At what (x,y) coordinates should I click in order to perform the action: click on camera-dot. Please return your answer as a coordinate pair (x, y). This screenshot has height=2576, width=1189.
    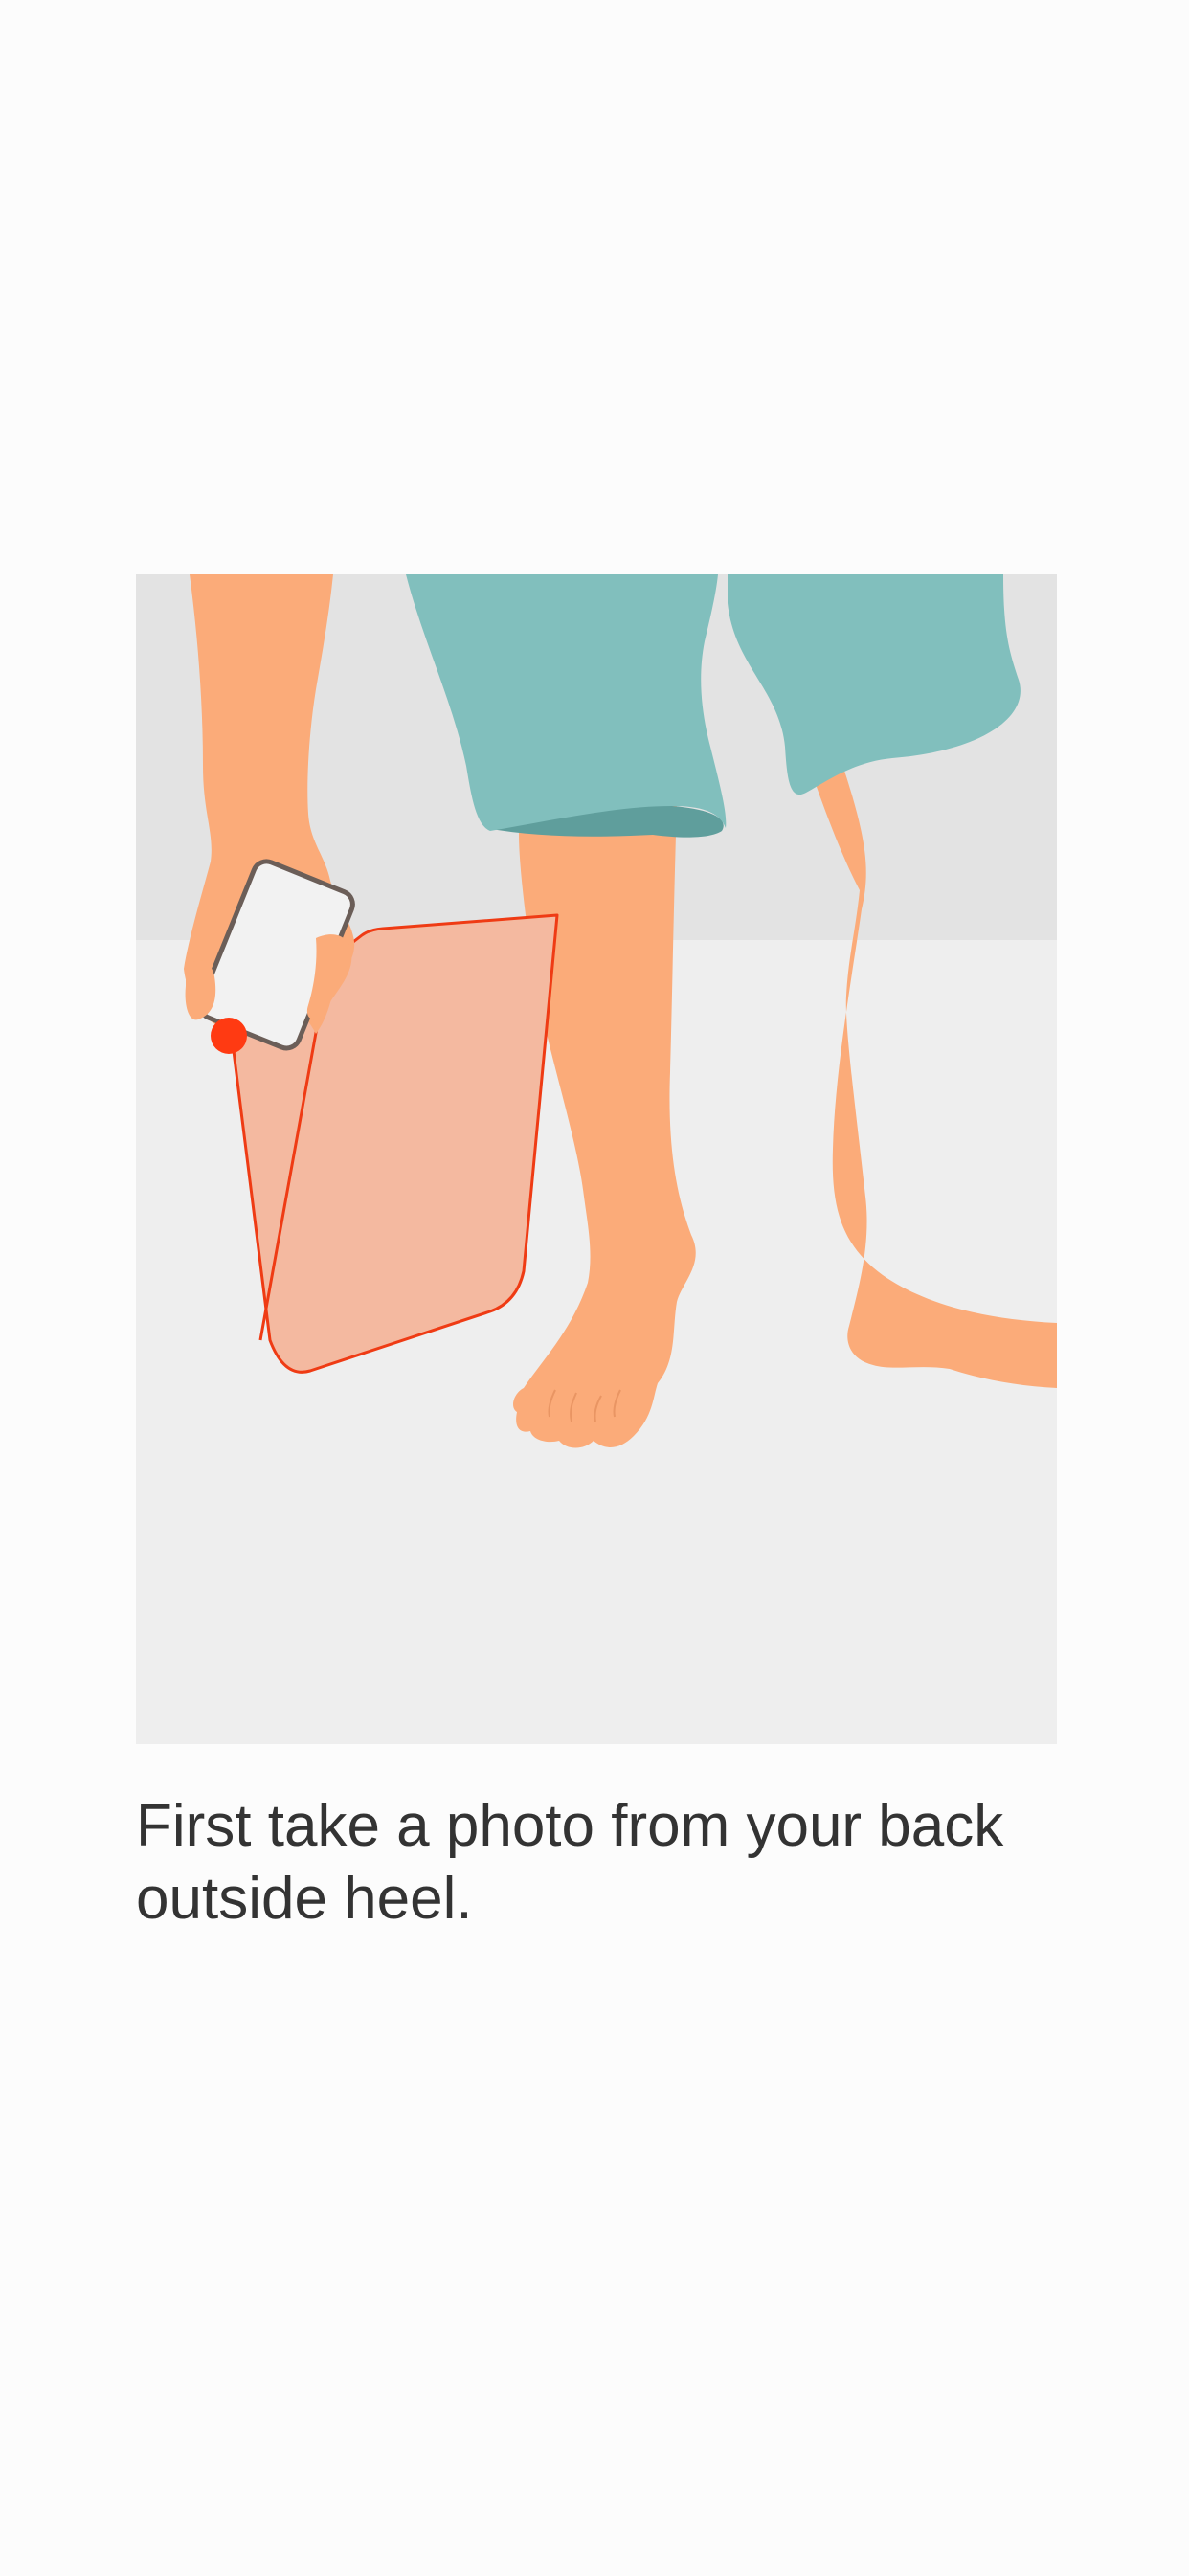
    Looking at the image, I should click on (229, 1036).